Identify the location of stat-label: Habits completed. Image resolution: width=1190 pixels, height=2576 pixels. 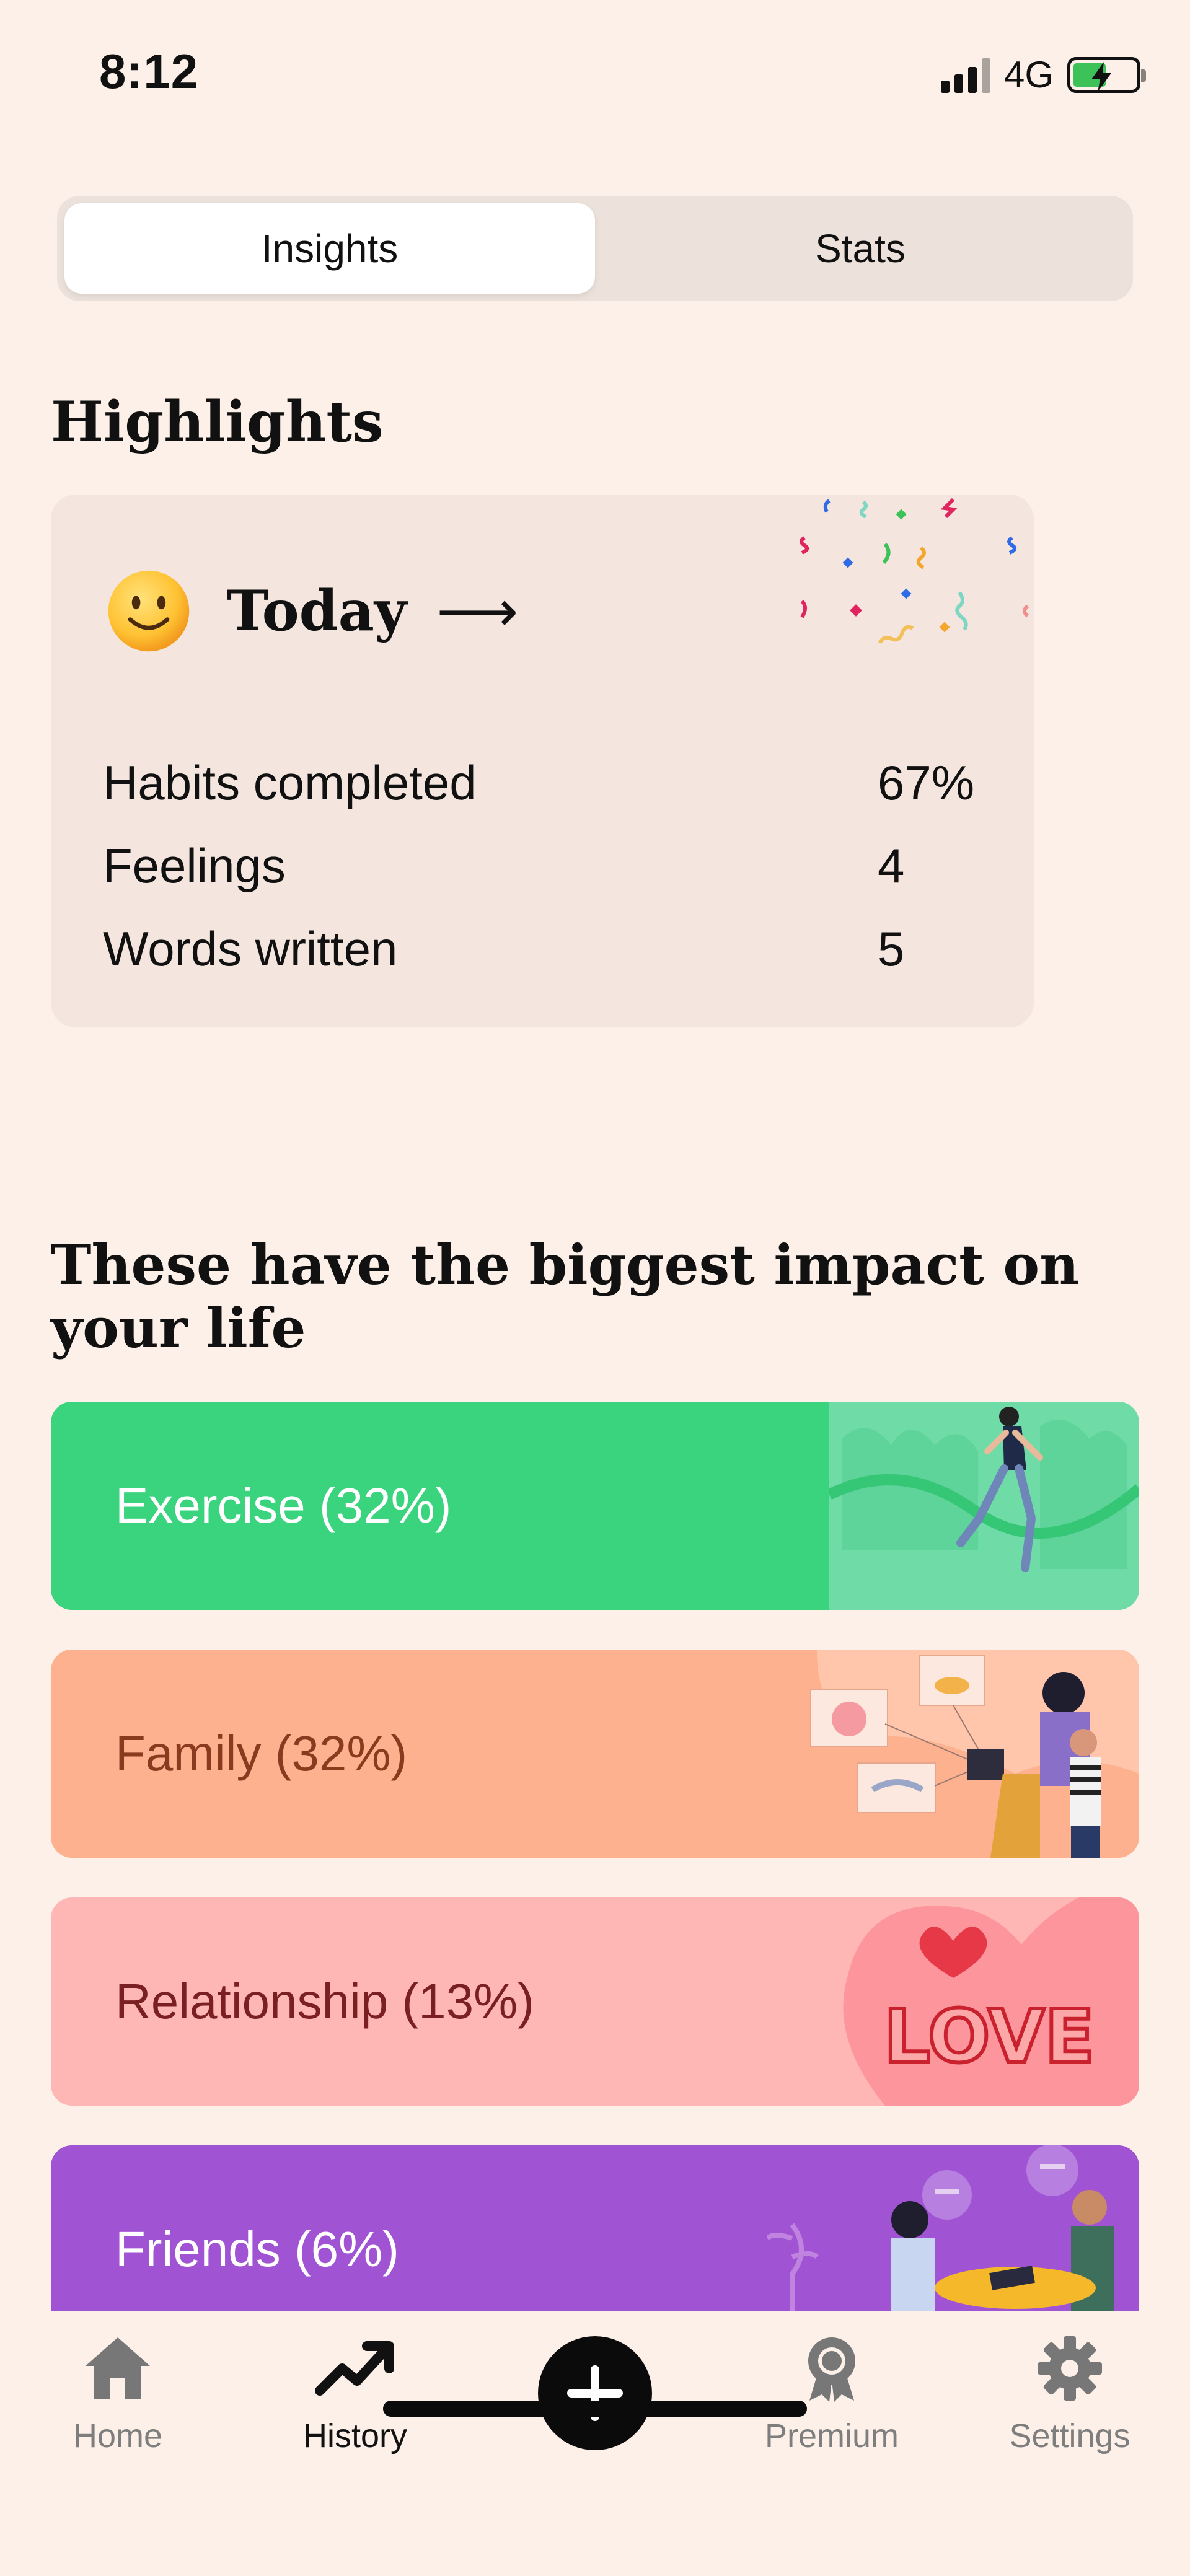
(290, 783).